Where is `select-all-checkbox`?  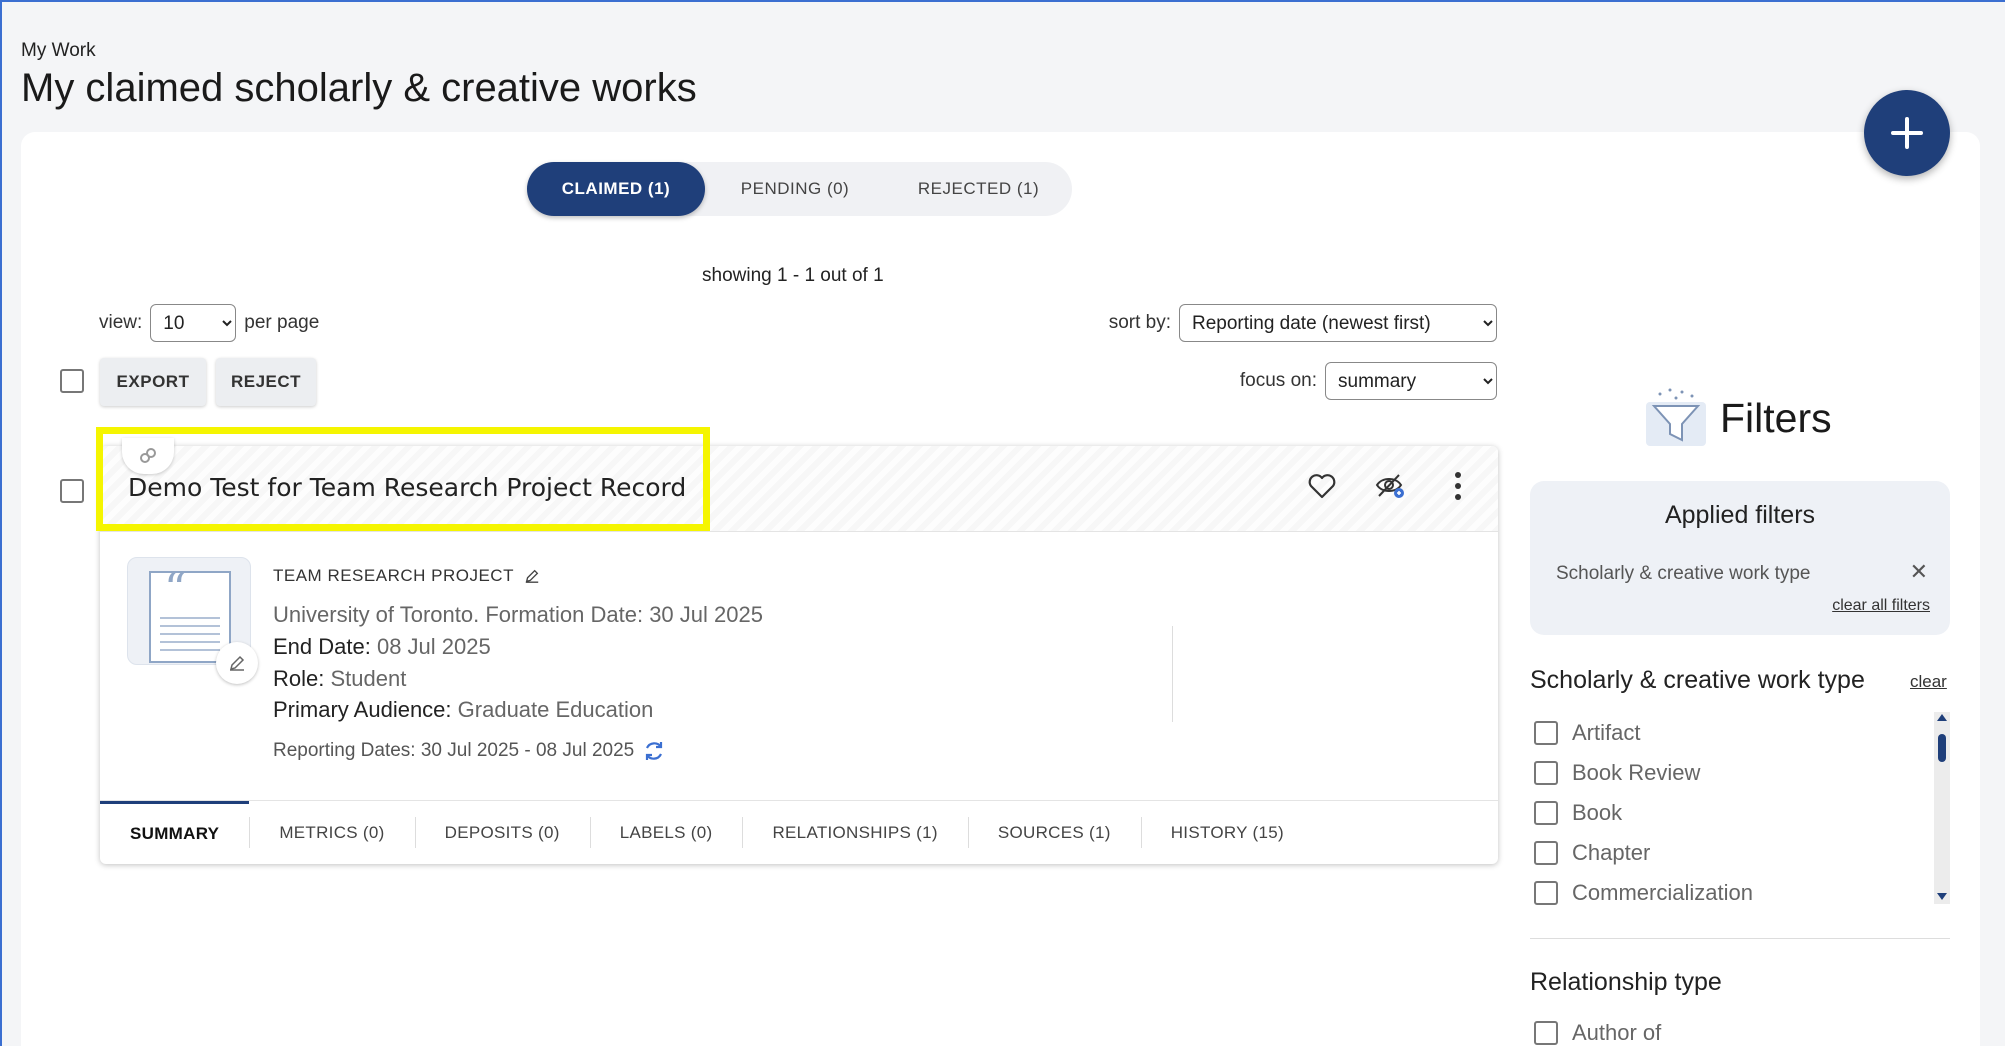 select-all-checkbox is located at coordinates (72, 381).